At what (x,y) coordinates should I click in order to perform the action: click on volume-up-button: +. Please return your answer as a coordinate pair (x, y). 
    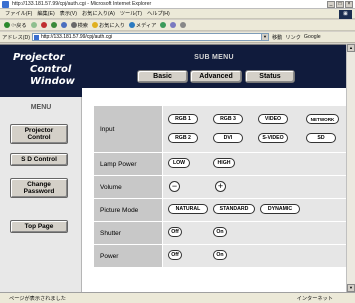
    Looking at the image, I should click on (220, 186).